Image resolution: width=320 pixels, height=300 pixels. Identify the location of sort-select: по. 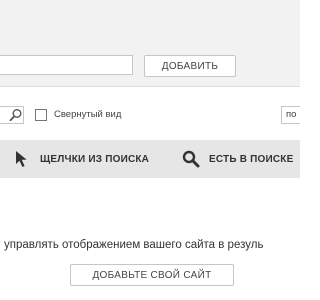
(290, 115).